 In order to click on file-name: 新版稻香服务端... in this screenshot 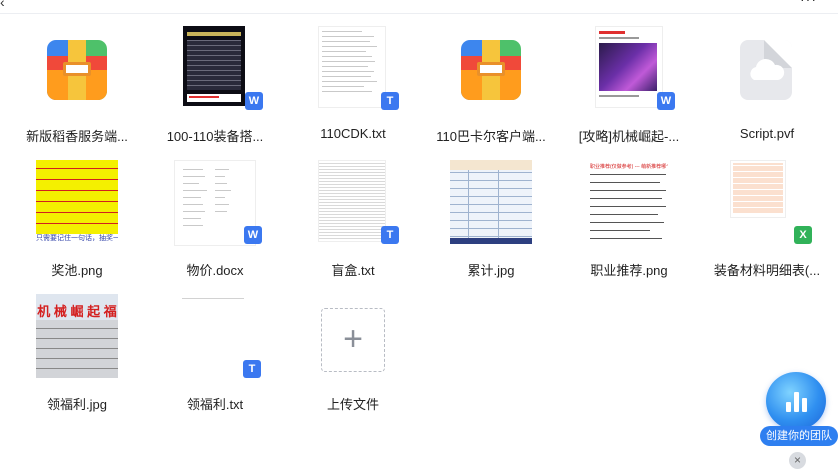, I will do `click(77, 136)`.